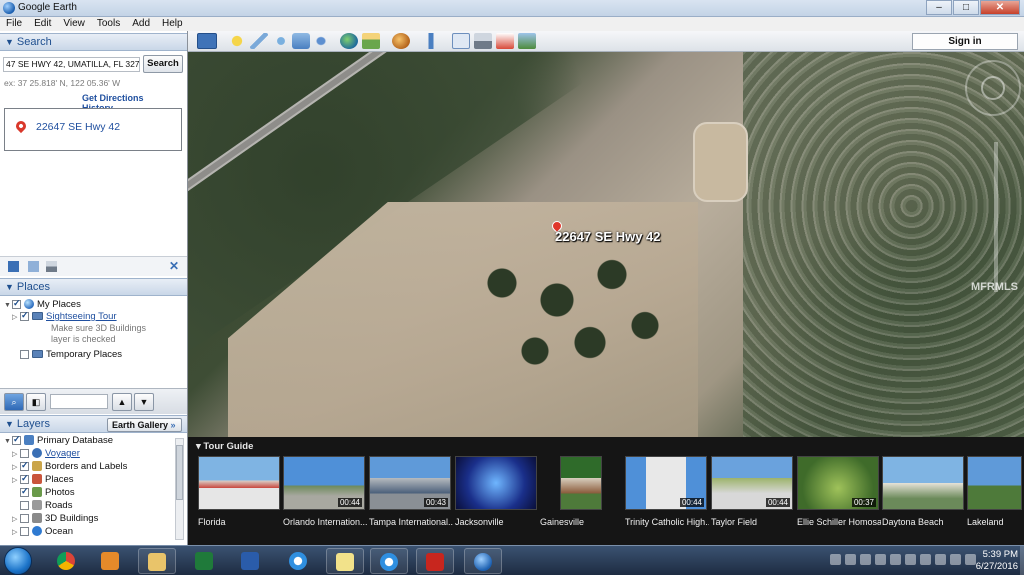  I want to click on menu-help: Help, so click(172, 24).